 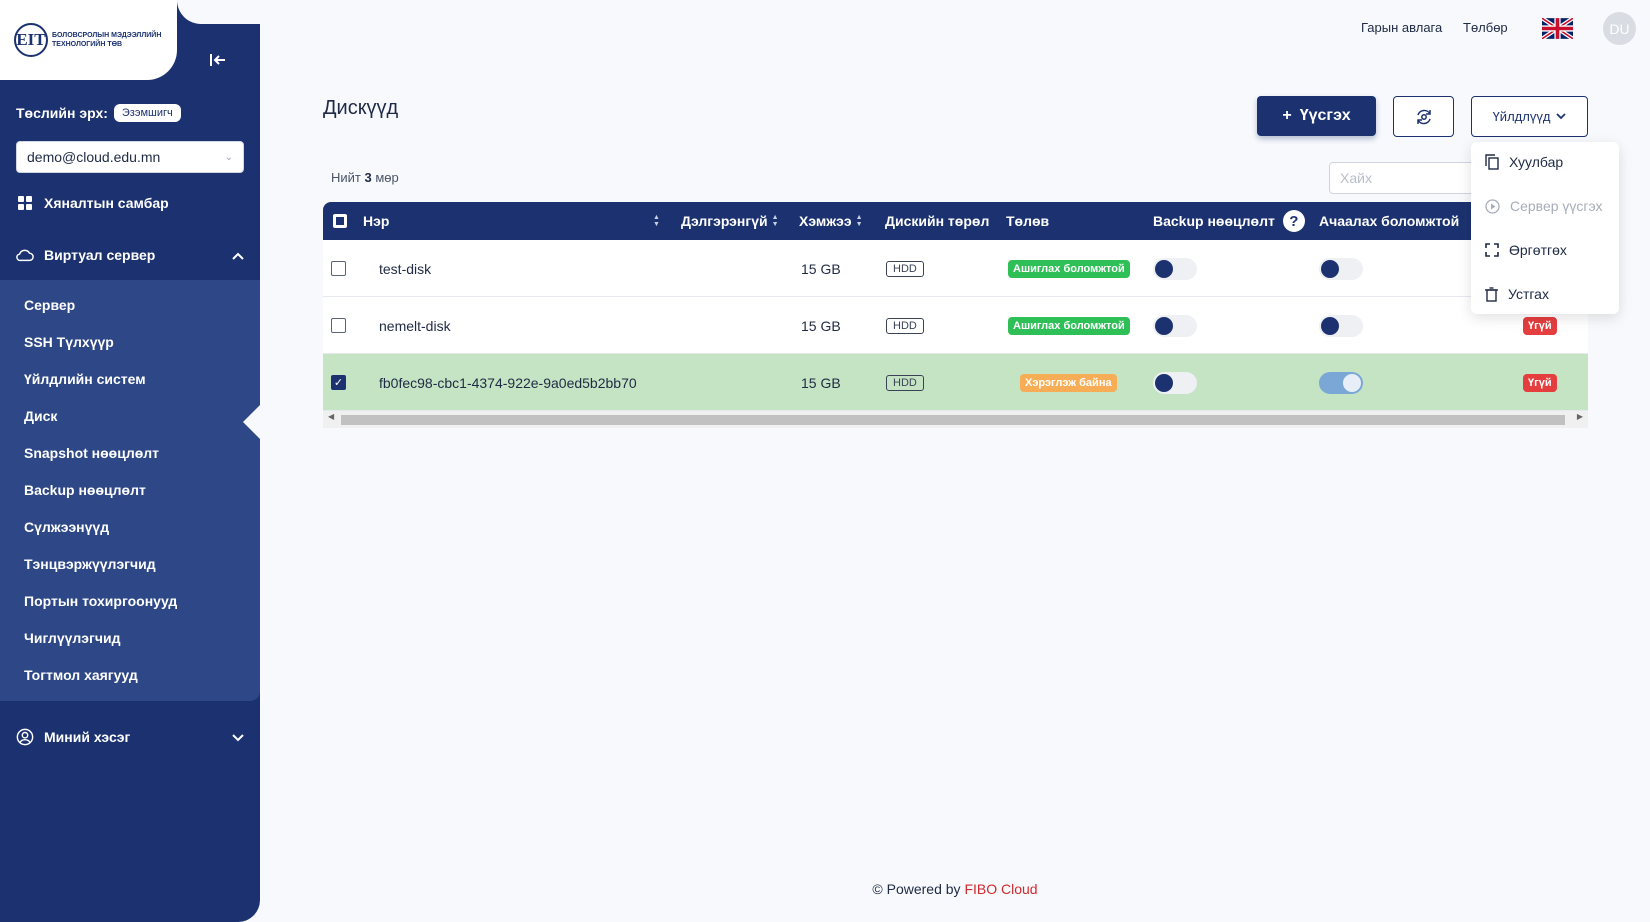 I want to click on create-button: + Үүсгэх, so click(x=1316, y=116).